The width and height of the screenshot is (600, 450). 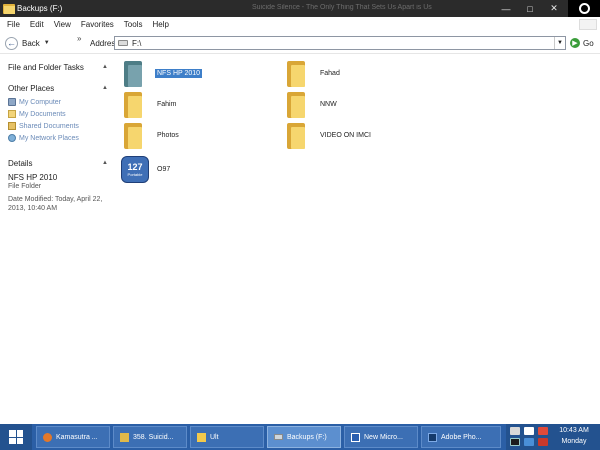 I want to click on taskbar-button-ult: Ult, so click(x=227, y=437).